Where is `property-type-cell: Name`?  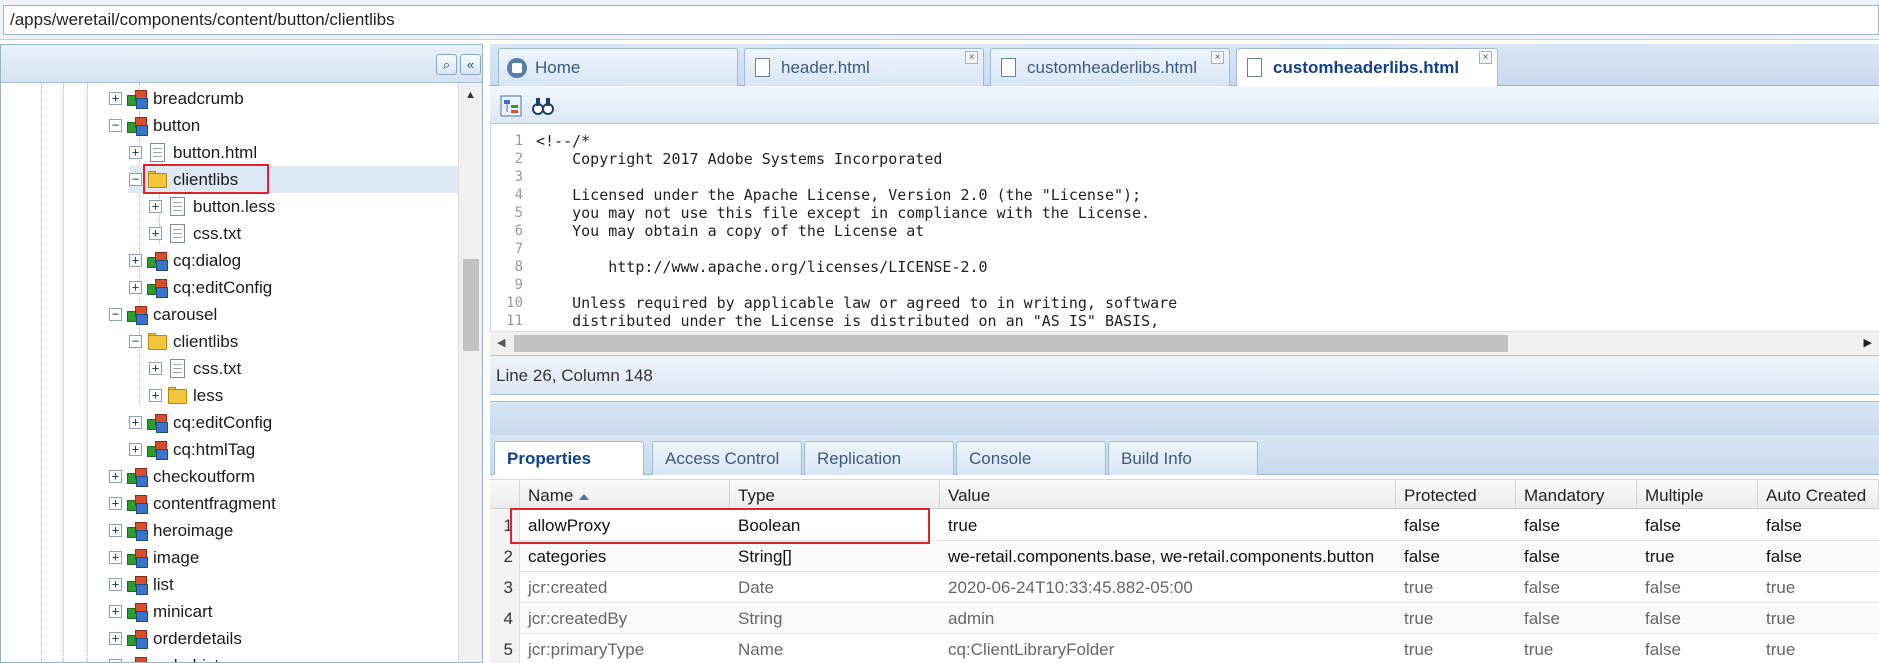 property-type-cell: Name is located at coordinates (835, 648).